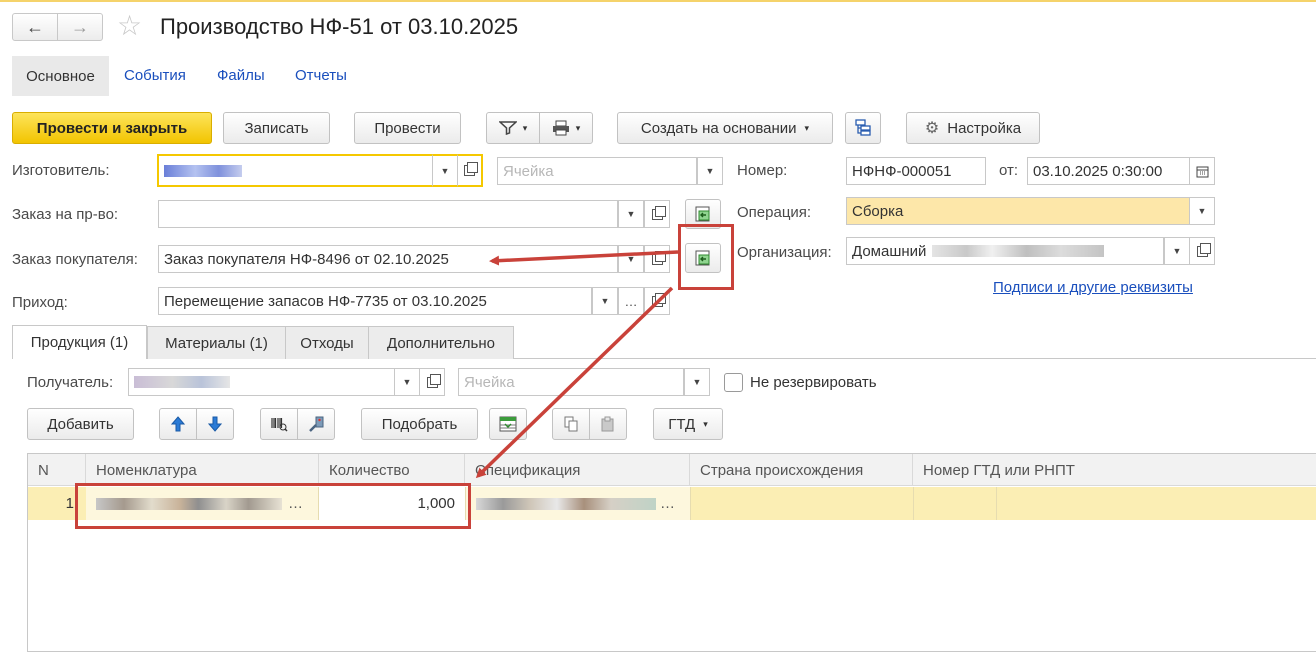  Describe the element at coordinates (584, 258) in the screenshot. I see `annotation-arrow-to-customer-order` at that location.